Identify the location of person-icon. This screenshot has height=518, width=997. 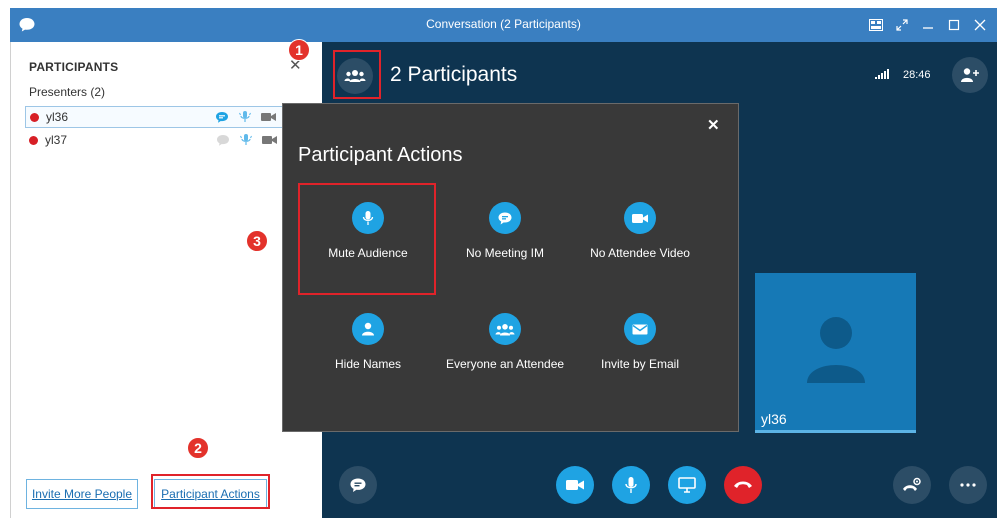
(368, 329).